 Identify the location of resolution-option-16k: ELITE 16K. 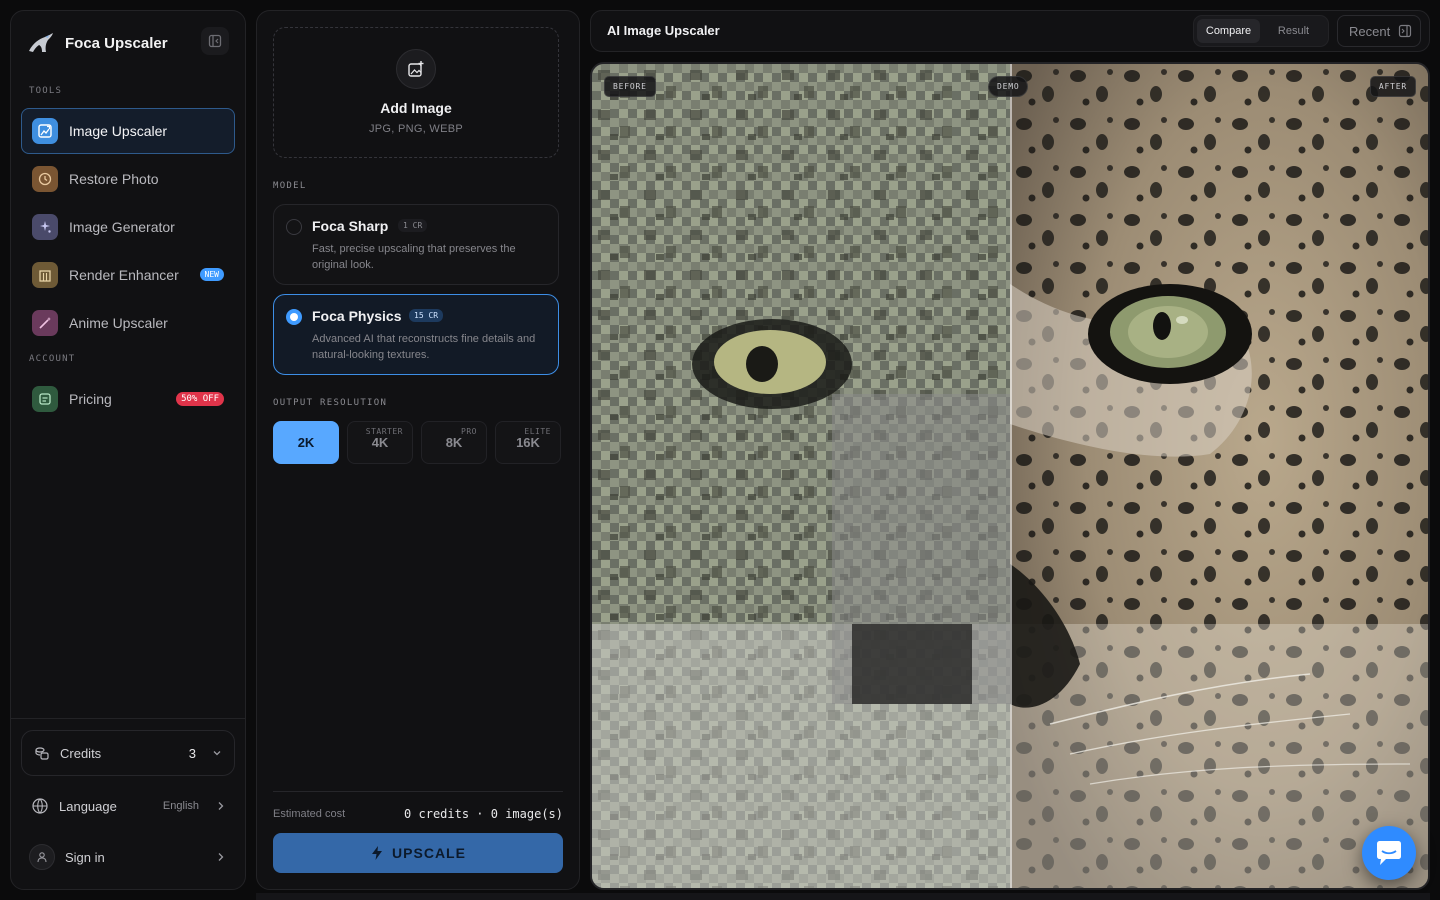
(528, 442).